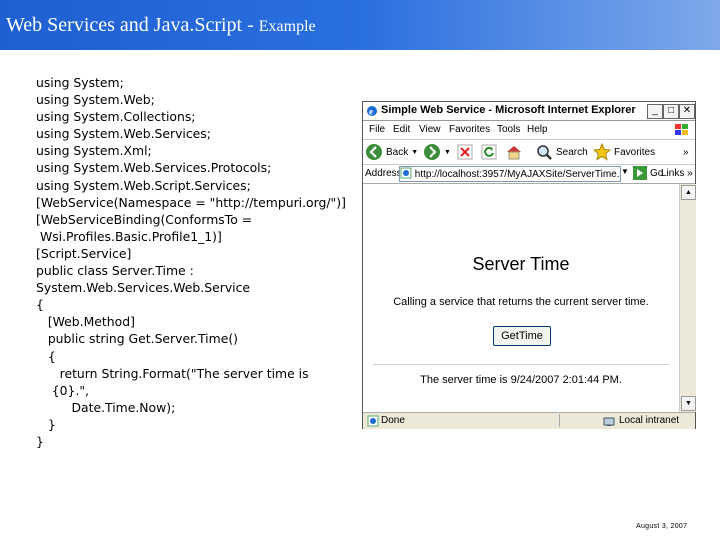 Image resolution: width=720 pixels, height=540 pixels. What do you see at coordinates (154, 168) in the screenshot?
I see `code-line: using System.Web.Services.Protocols;` at bounding box center [154, 168].